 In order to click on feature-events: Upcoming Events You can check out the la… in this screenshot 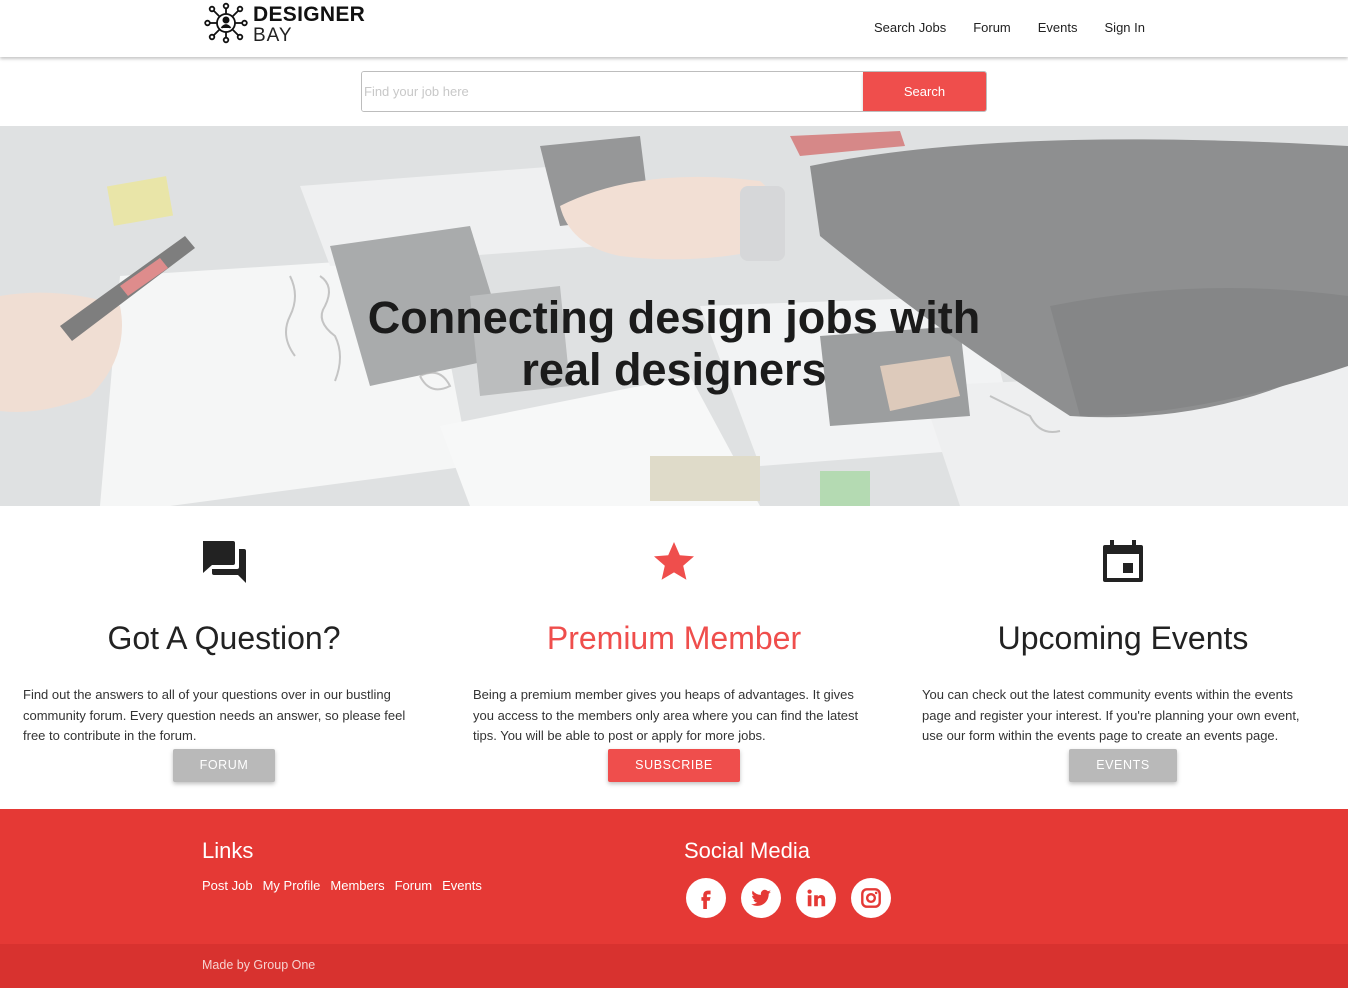, I will do `click(1123, 659)`.